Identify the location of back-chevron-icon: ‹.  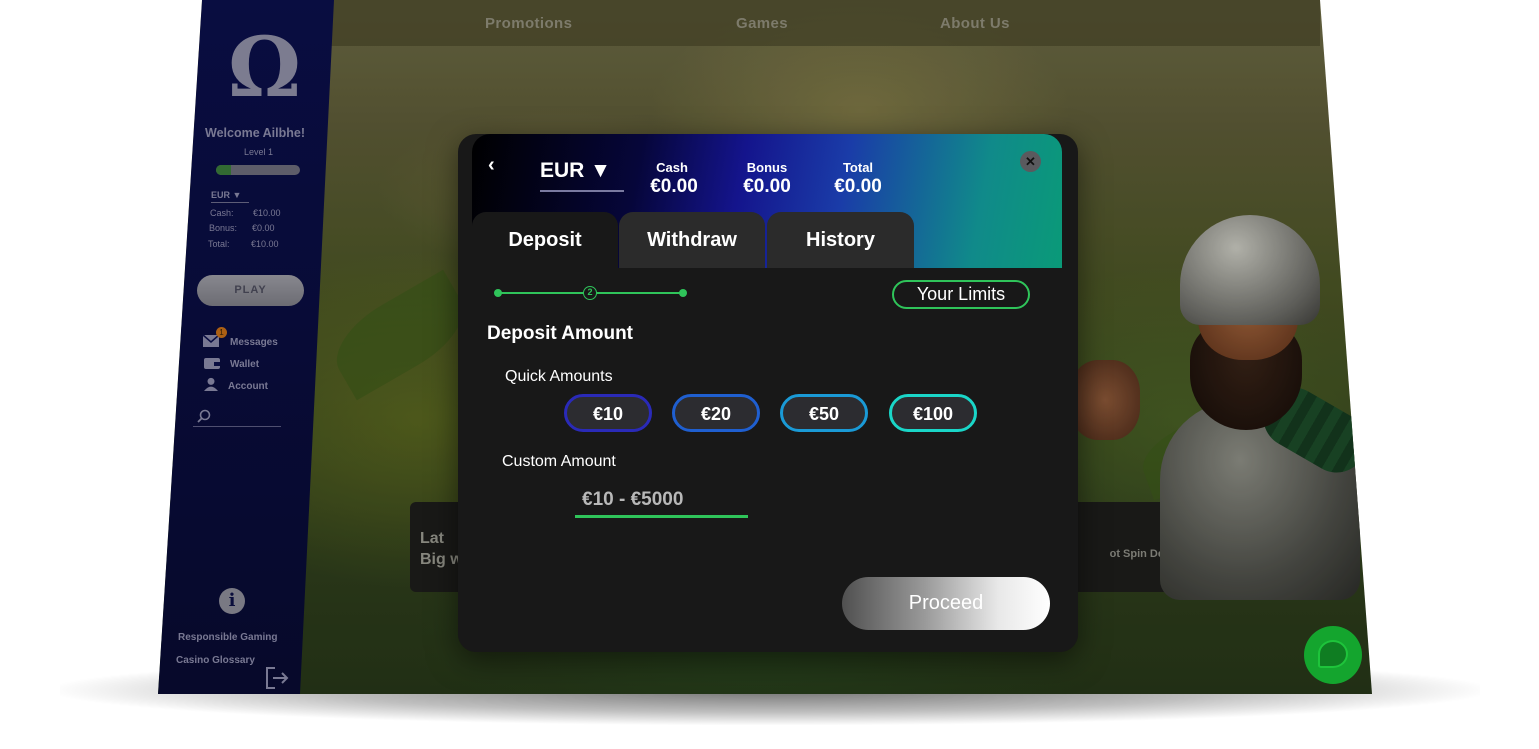
(491, 165).